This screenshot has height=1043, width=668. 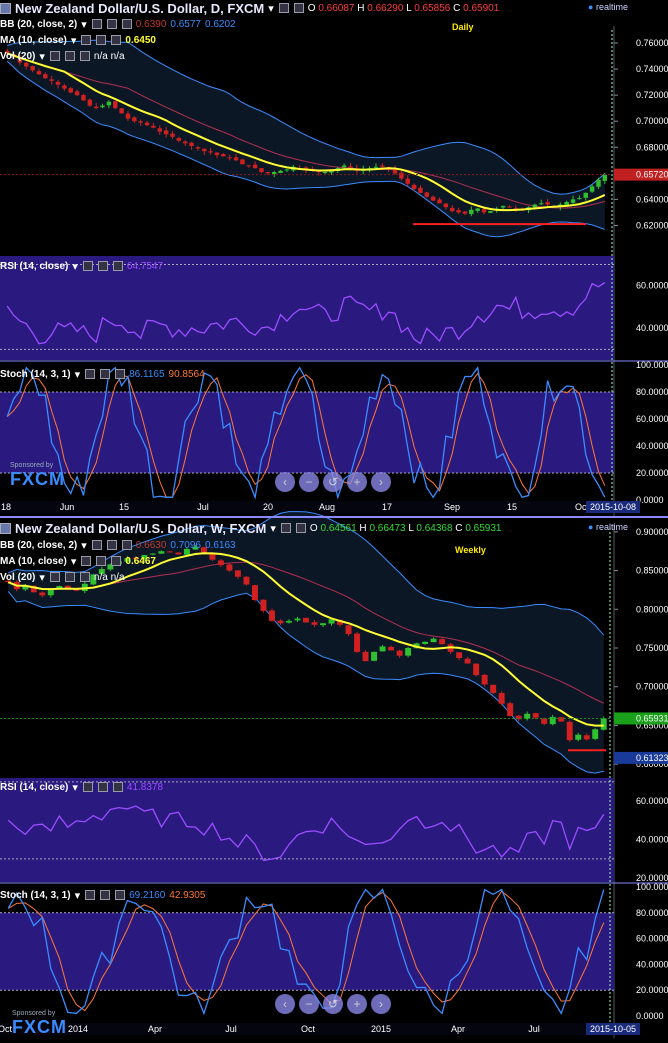 What do you see at coordinates (652, 69) in the screenshot?
I see `price-tick-label: 0.74000` at bounding box center [652, 69].